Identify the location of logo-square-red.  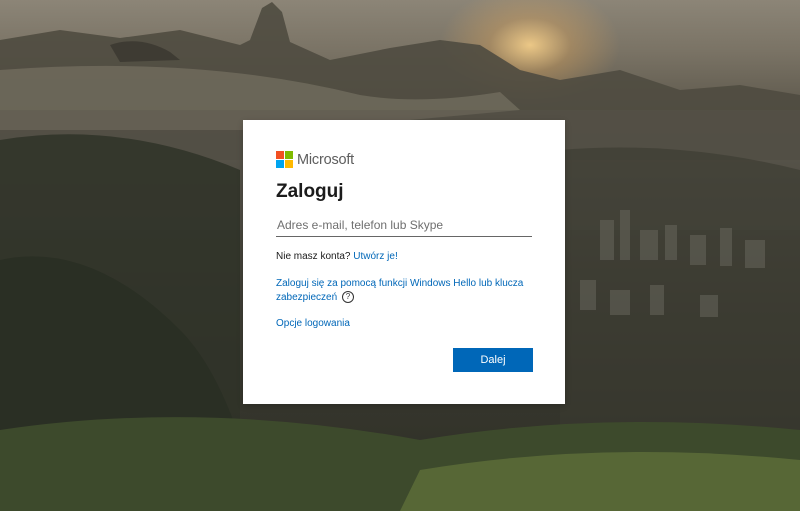
(280, 155).